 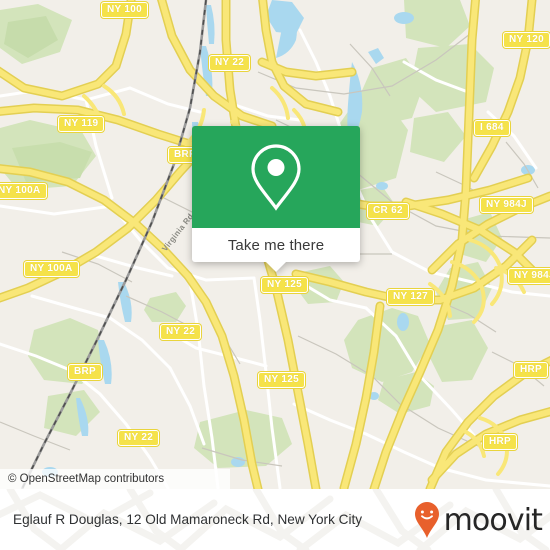 I want to click on road-shield: NY 100, so click(x=124, y=10).